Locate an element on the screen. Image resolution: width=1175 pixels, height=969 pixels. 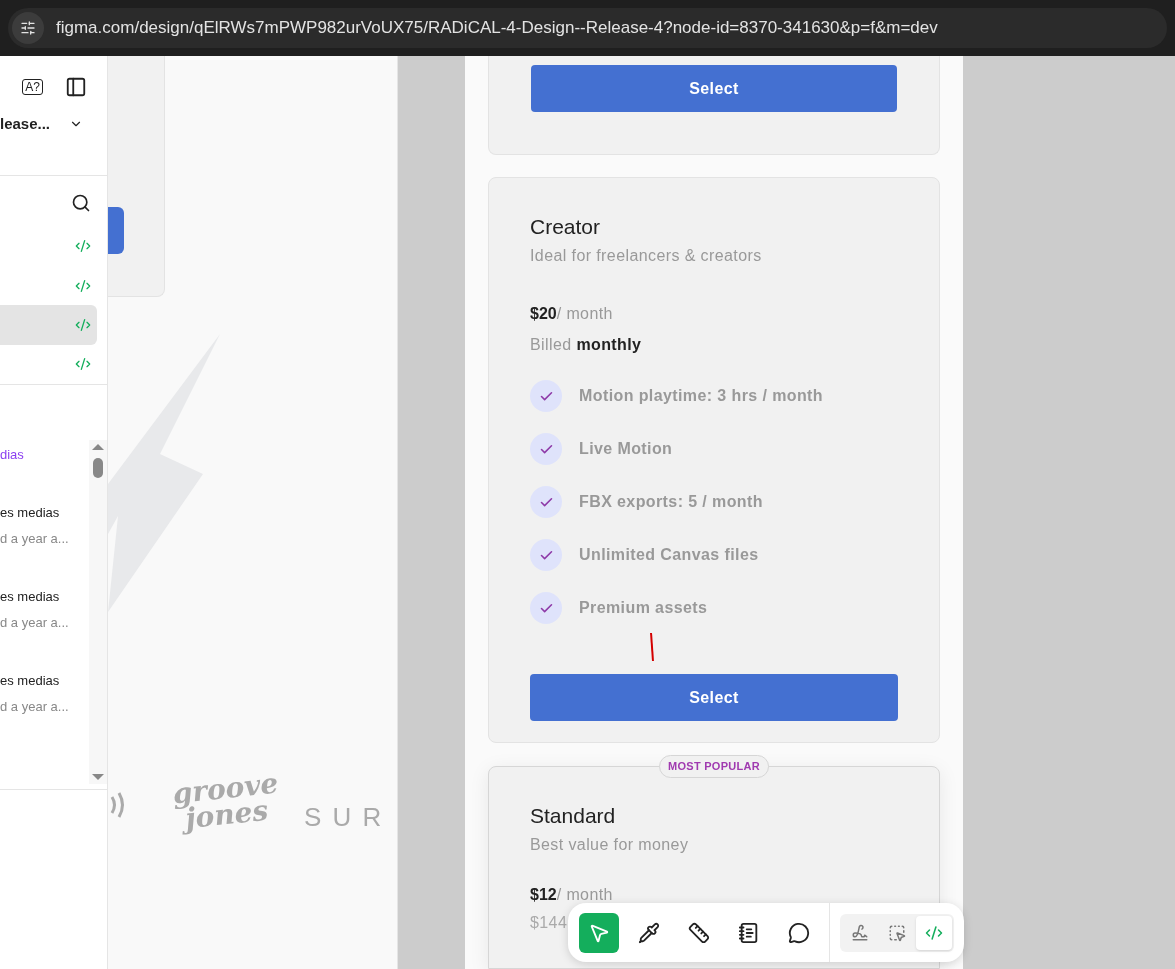
mode-button is located at coordinates (934, 932).